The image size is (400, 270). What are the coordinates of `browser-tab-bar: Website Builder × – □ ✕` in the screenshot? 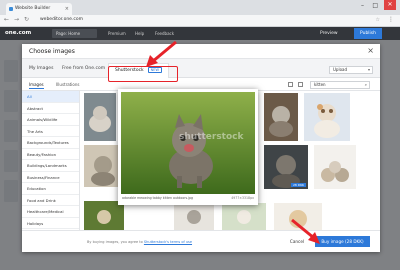 It's located at (200, 7).